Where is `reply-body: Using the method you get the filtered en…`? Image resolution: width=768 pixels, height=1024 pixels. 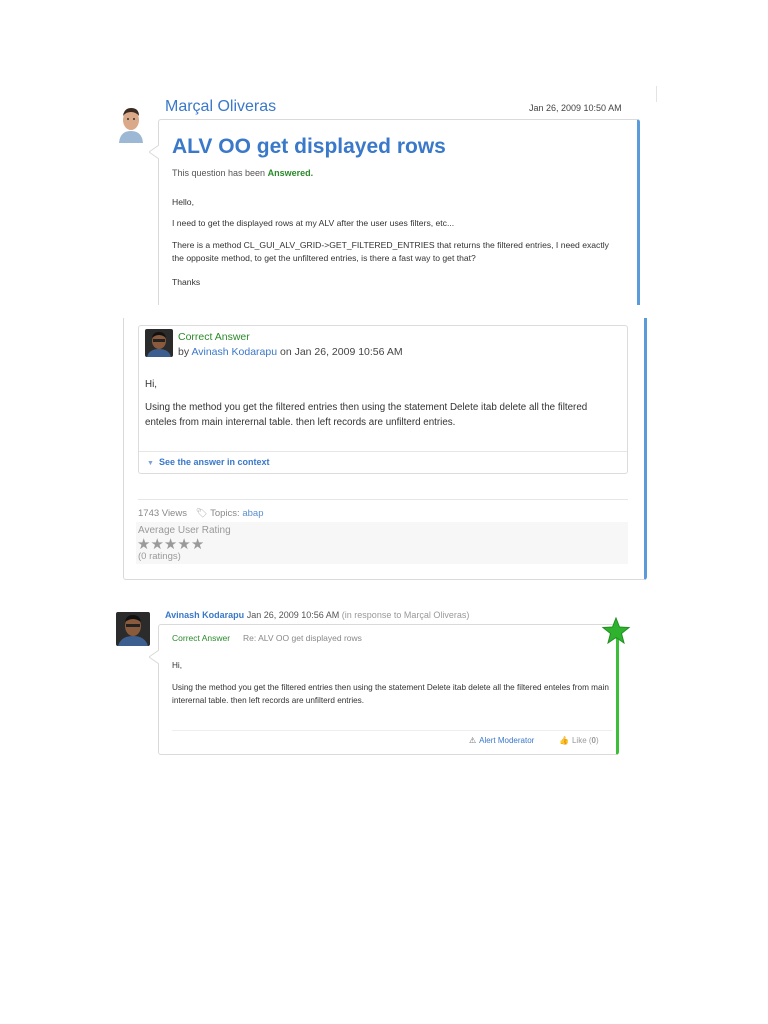
reply-body: Using the method you get the filtered en… is located at coordinates (390, 694).